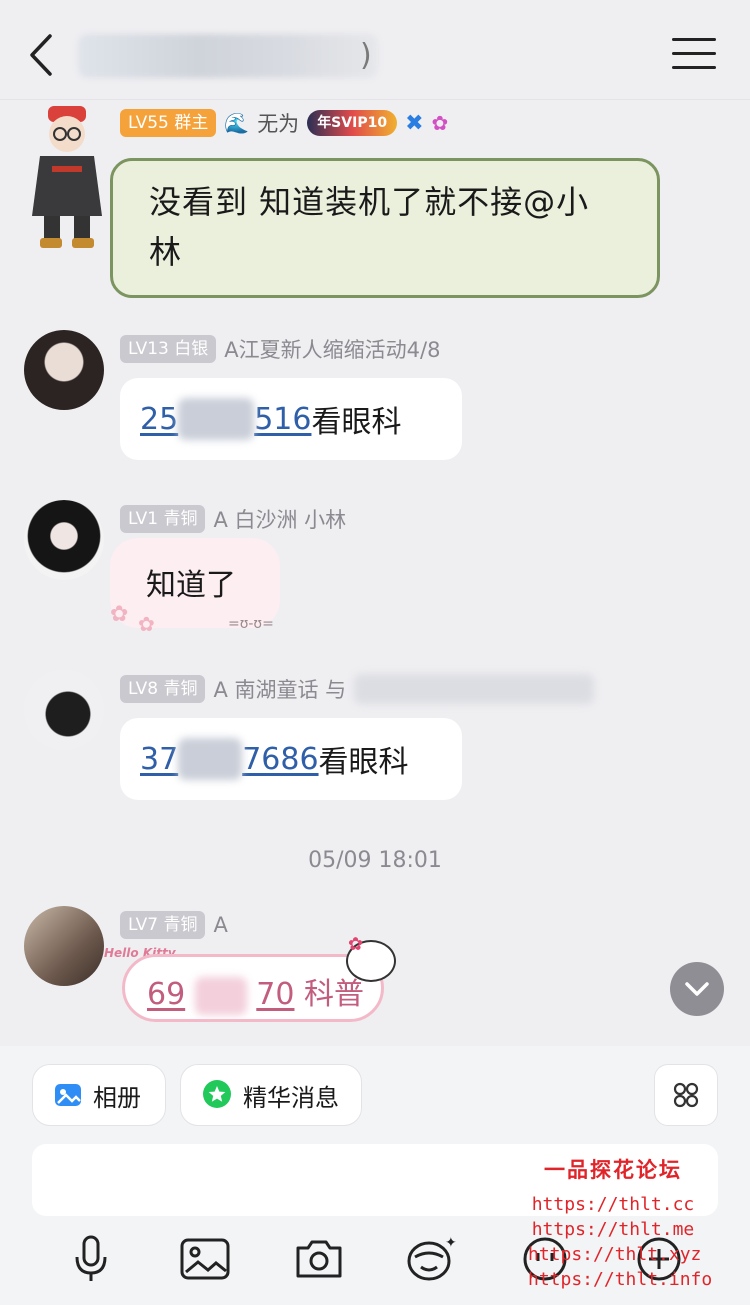  I want to click on flower-badge-icon: ✿, so click(440, 123).